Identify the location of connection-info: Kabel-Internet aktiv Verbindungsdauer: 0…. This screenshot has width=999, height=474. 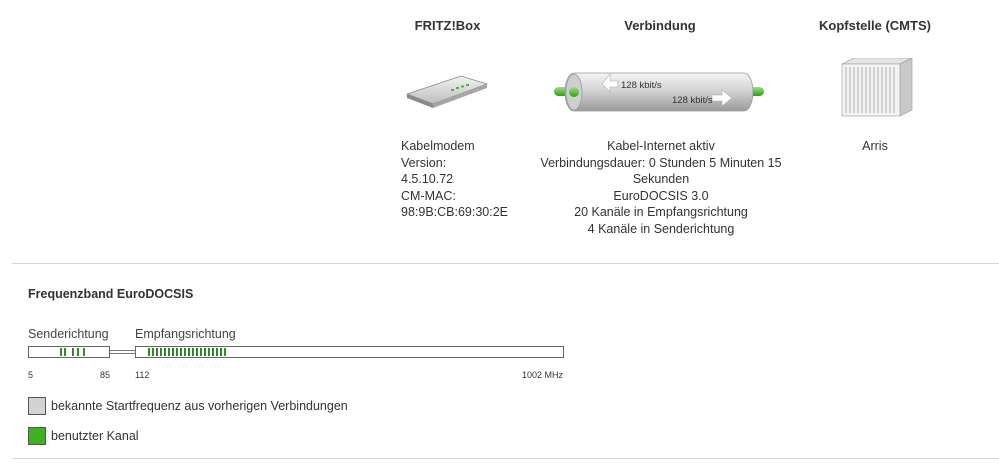
(661, 188).